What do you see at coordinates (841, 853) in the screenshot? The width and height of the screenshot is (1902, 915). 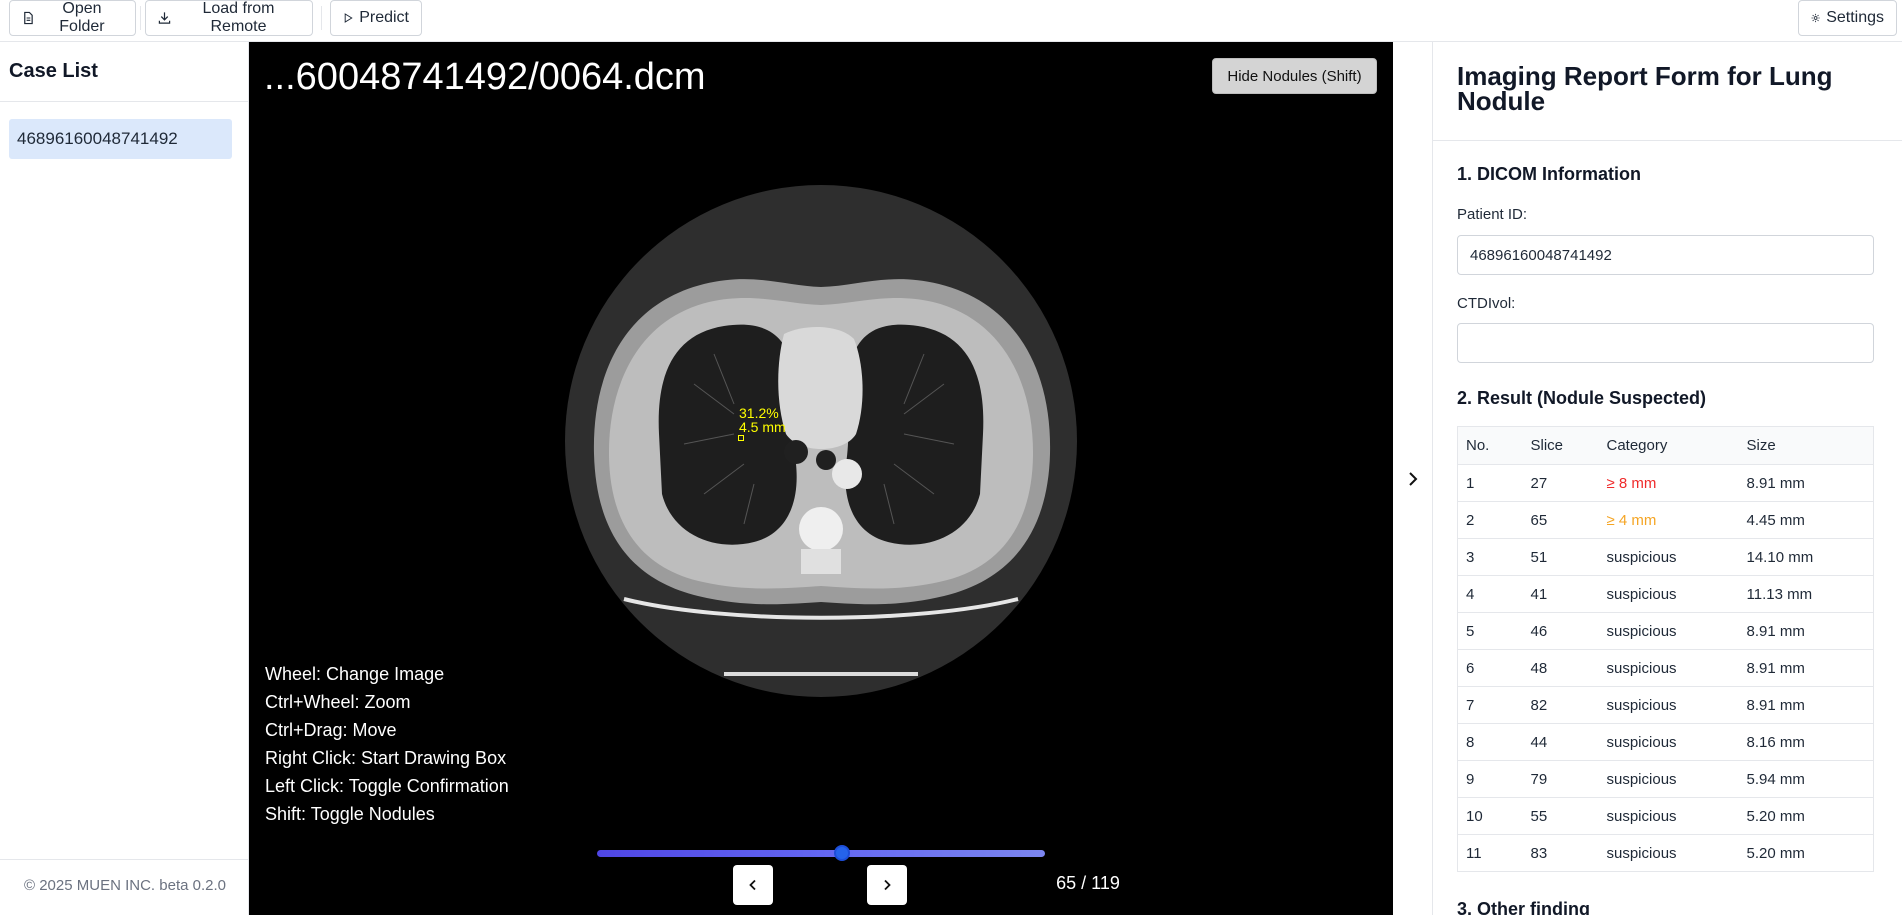 I see `slice-slider-thumb` at bounding box center [841, 853].